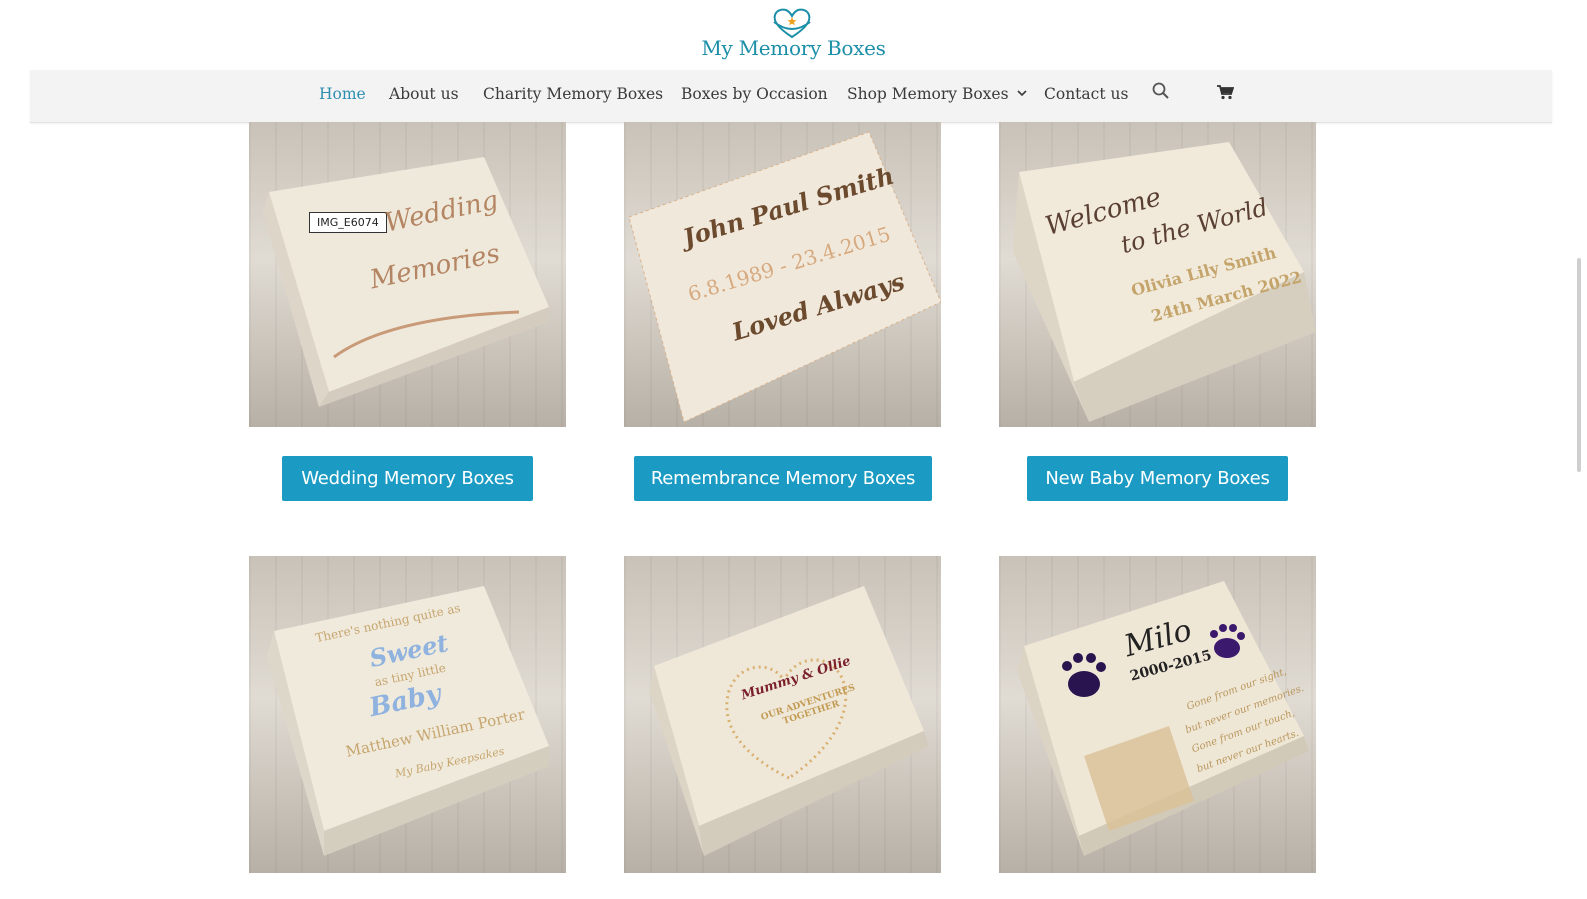  Describe the element at coordinates (1579, 365) in the screenshot. I see `scrollbar-thumb` at that location.